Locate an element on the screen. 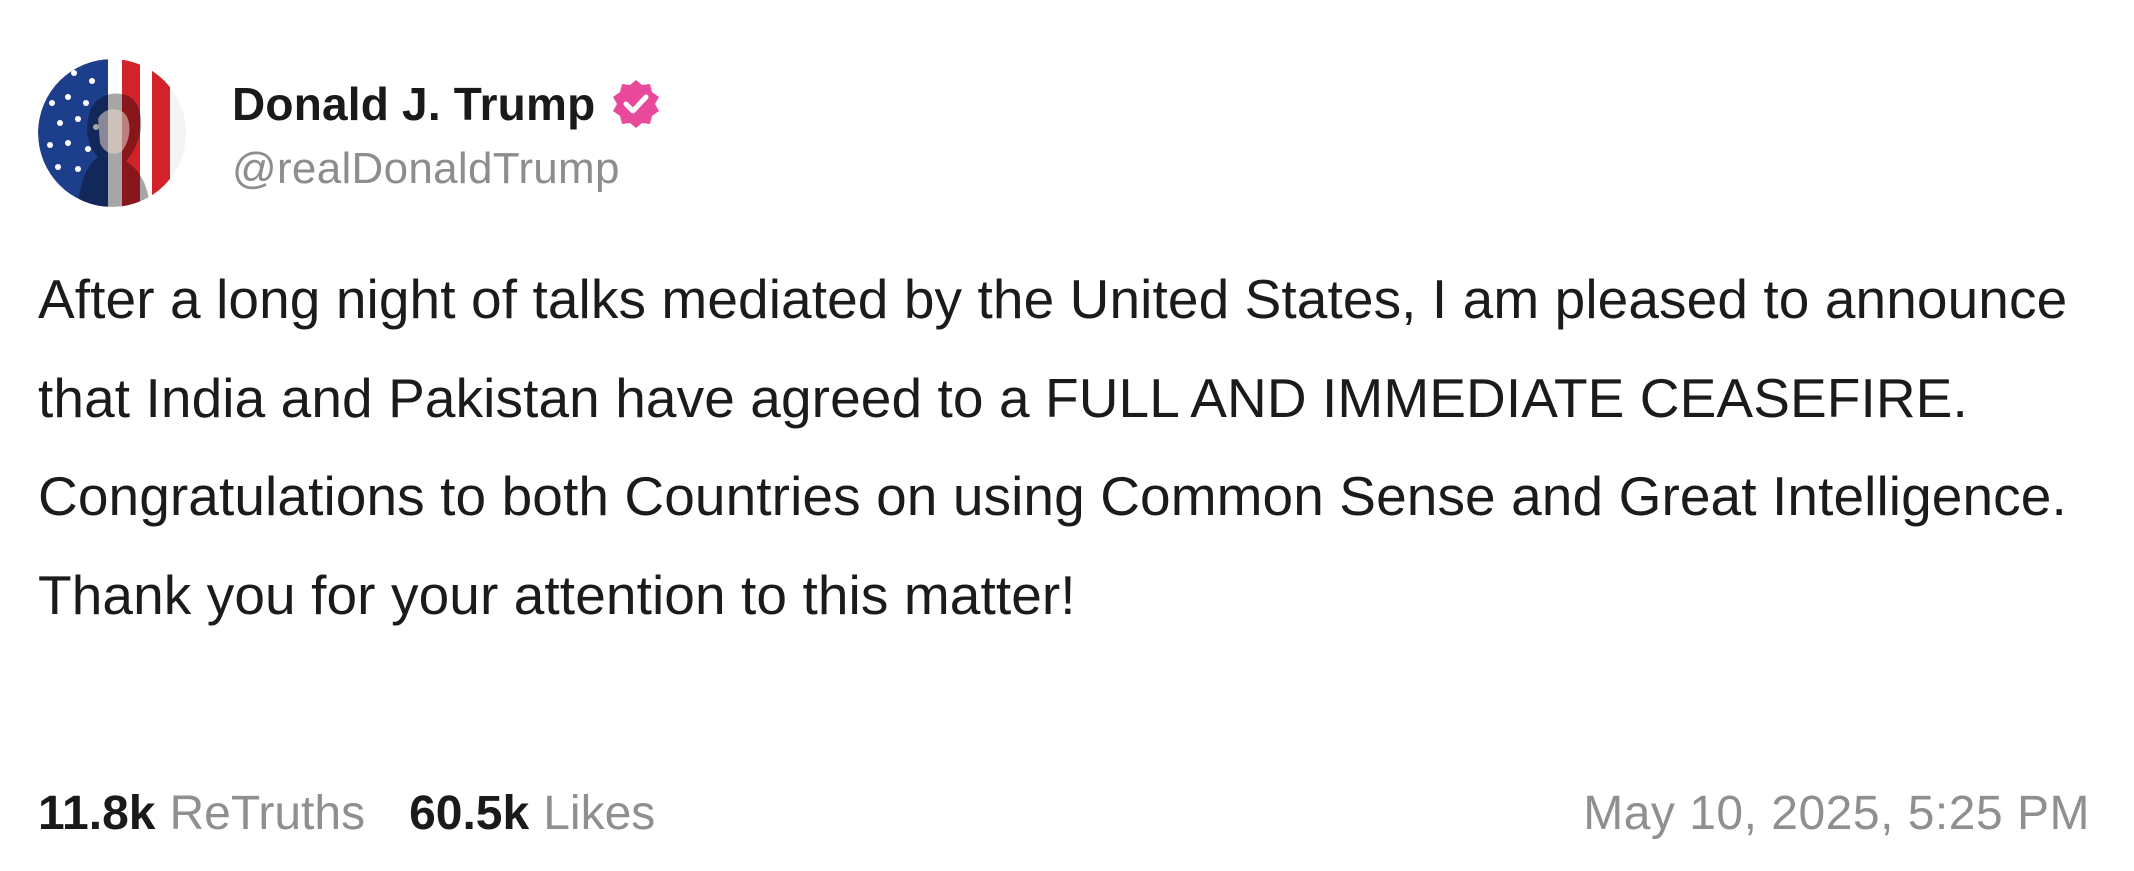 Image resolution: width=2134 pixels, height=871 pixels. name-row: Donald J. Trump is located at coordinates (447, 104).